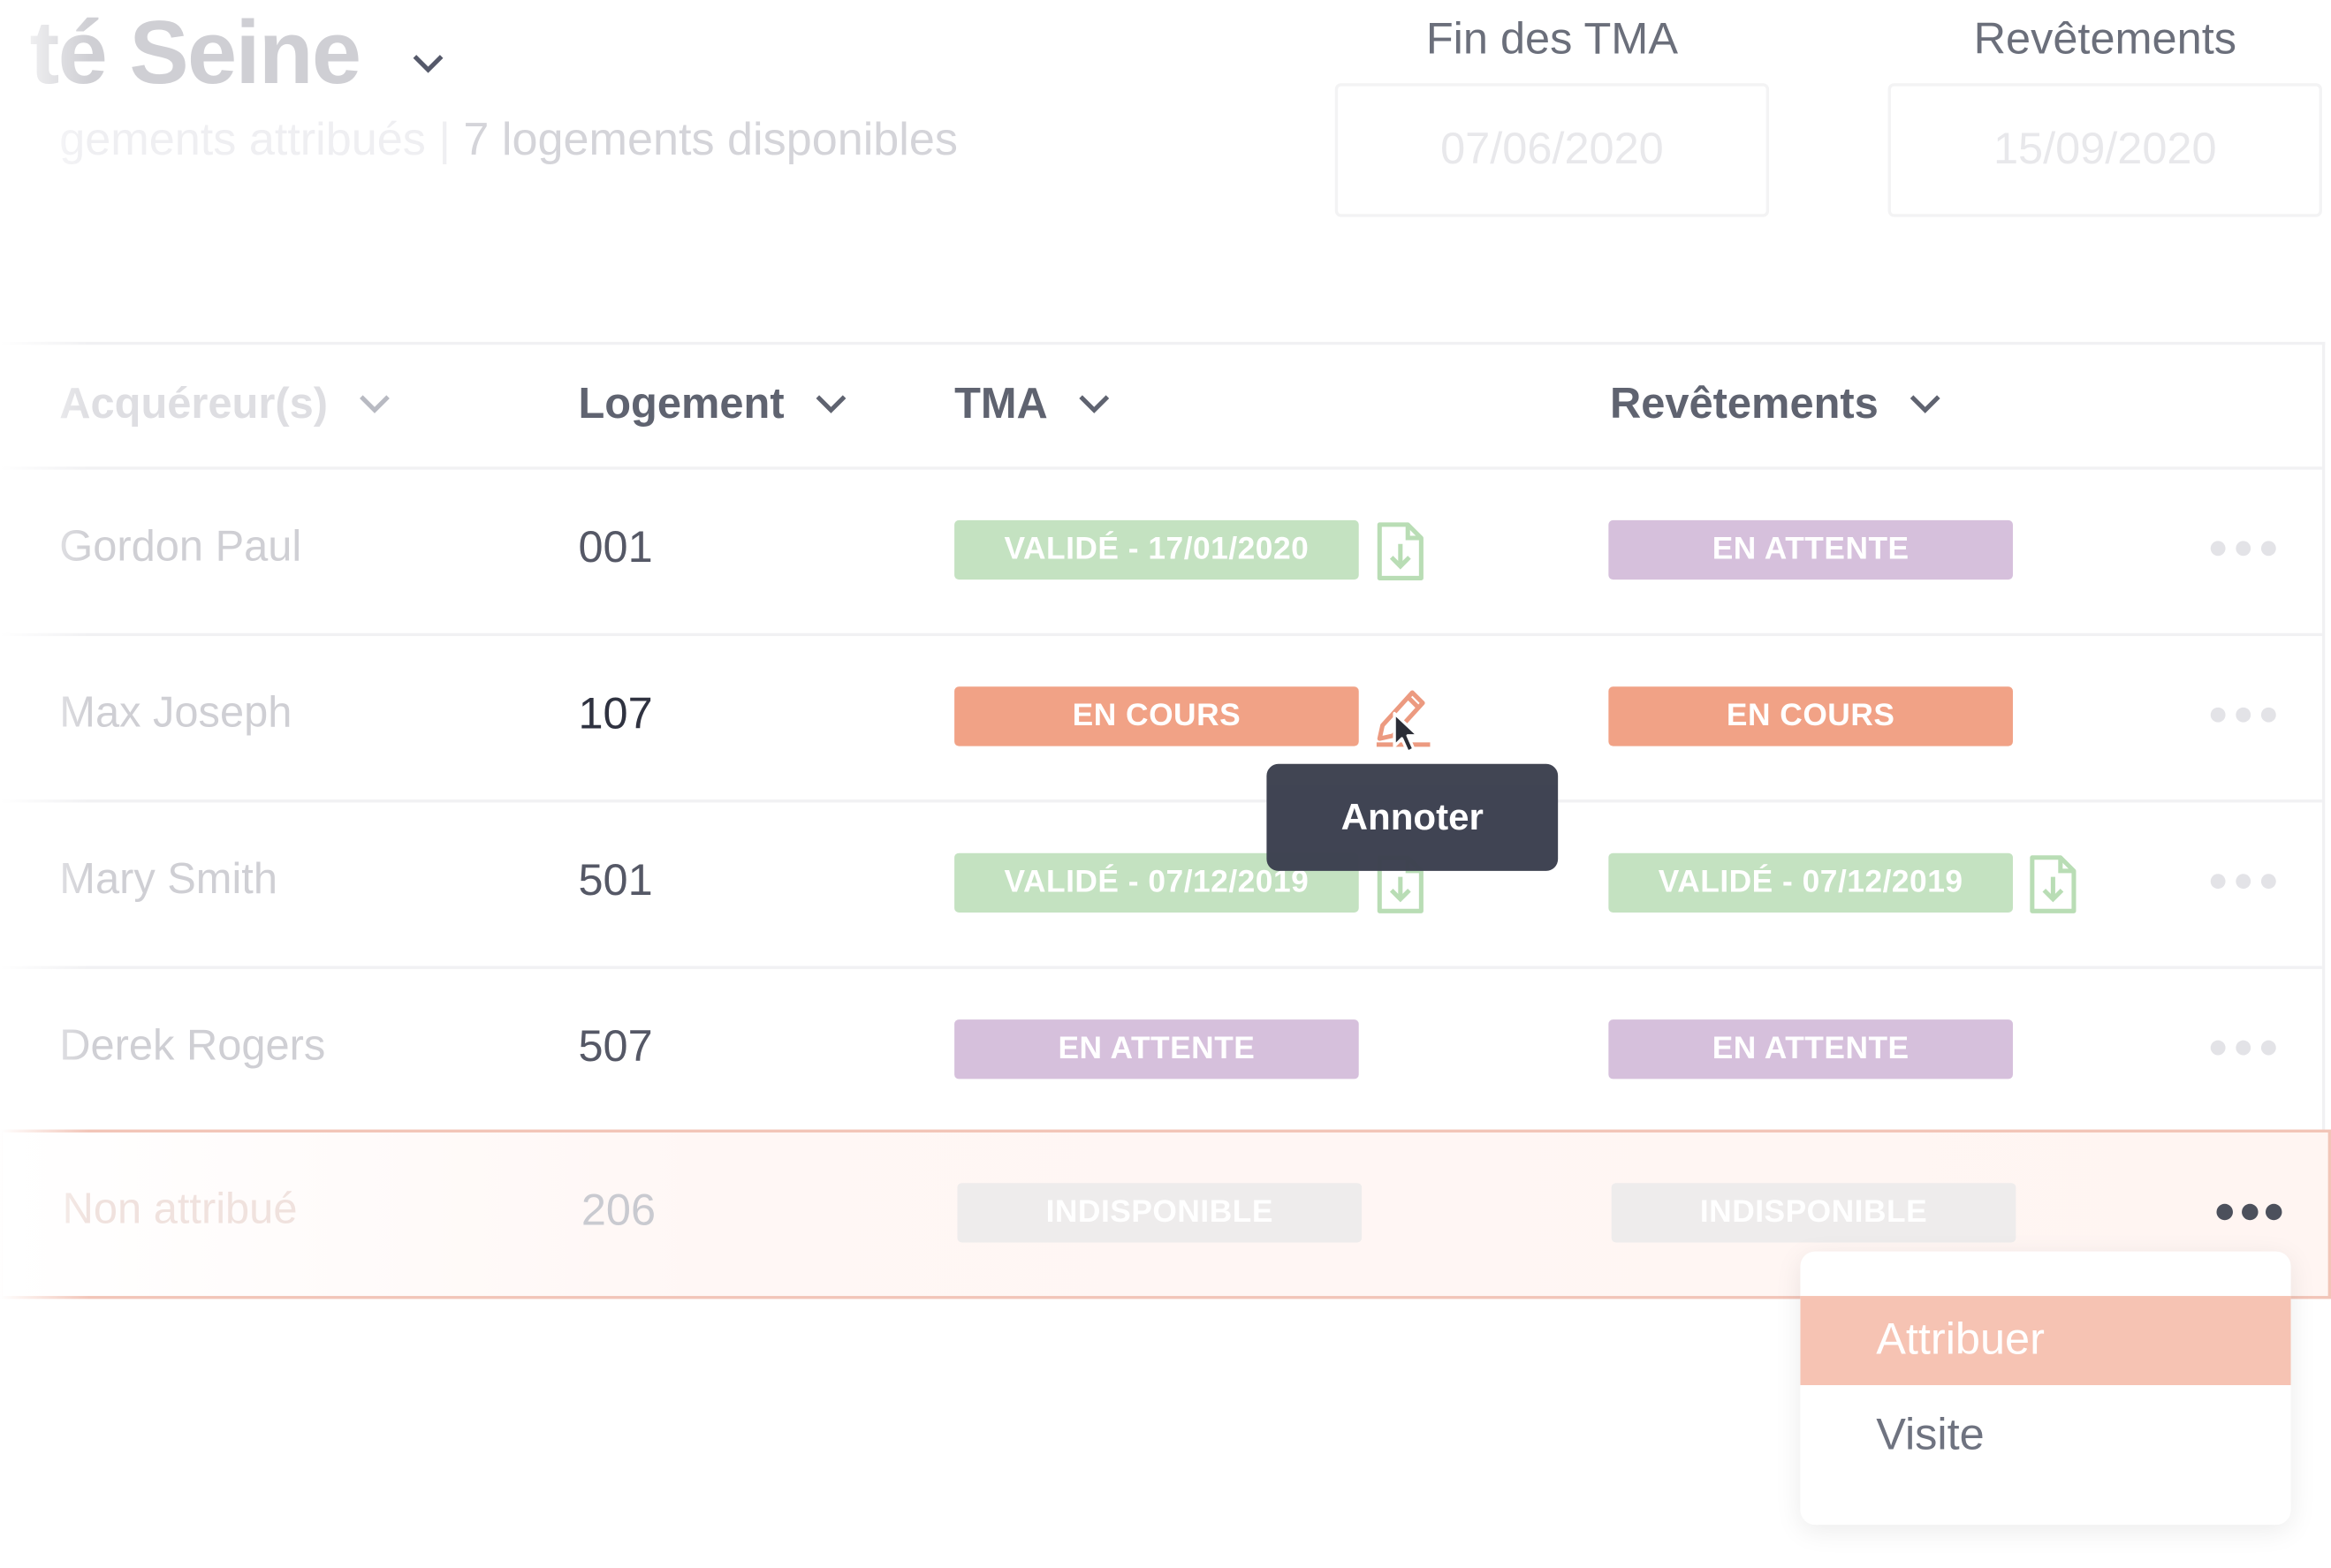 The image size is (2331, 1568). What do you see at coordinates (192, 1046) in the screenshot?
I see `buyer-name: Derek Rogers` at bounding box center [192, 1046].